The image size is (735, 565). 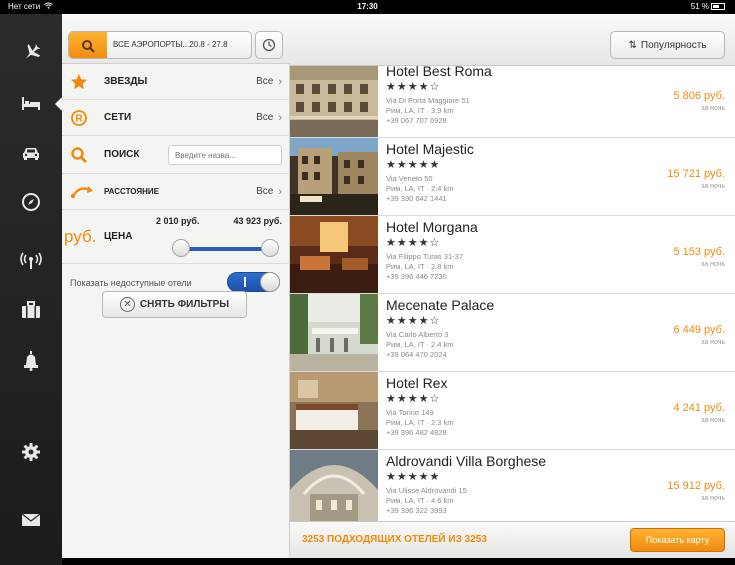 I want to click on magnifier-icon, so click(x=79, y=154).